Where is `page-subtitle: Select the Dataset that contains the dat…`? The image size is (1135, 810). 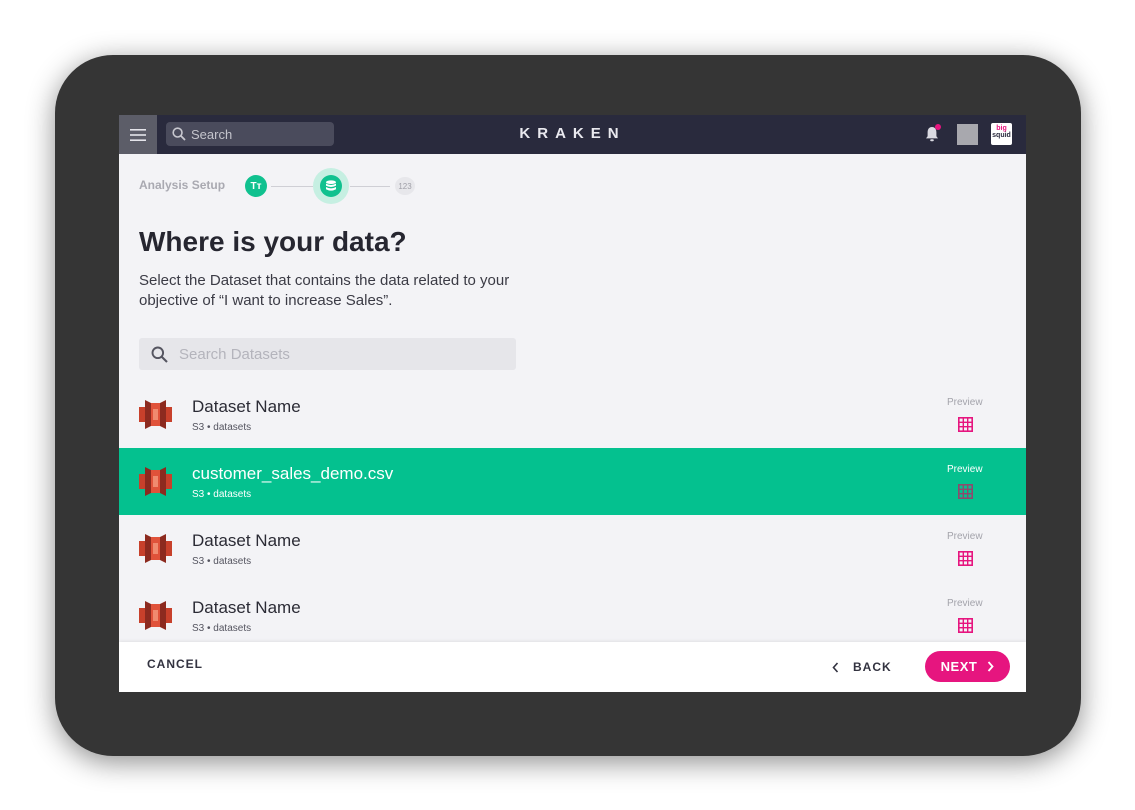
page-subtitle: Select the Dataset that contains the dat… is located at coordinates (324, 290).